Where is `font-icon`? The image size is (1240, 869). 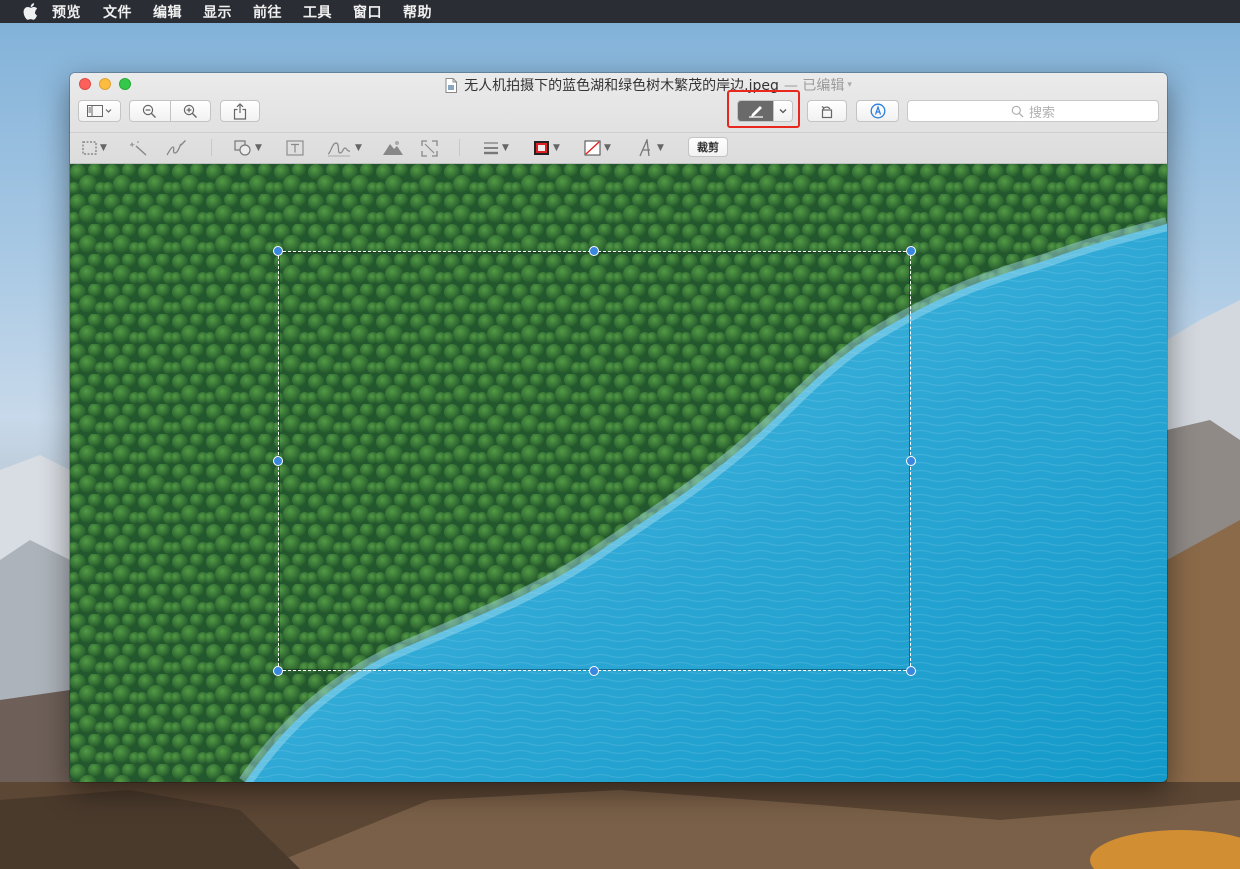 font-icon is located at coordinates (644, 148).